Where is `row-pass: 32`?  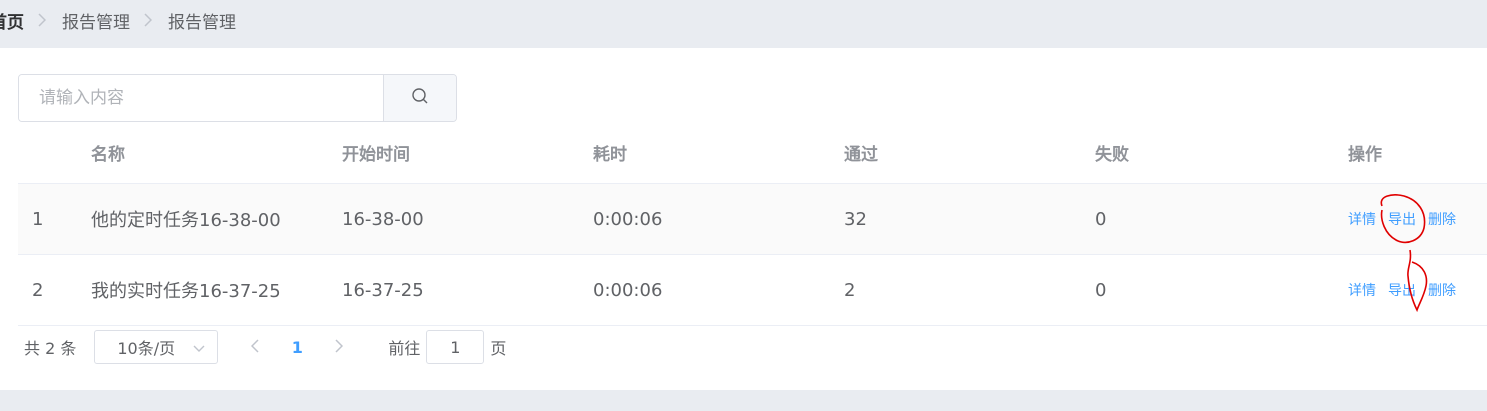
row-pass: 32 is located at coordinates (855, 219).